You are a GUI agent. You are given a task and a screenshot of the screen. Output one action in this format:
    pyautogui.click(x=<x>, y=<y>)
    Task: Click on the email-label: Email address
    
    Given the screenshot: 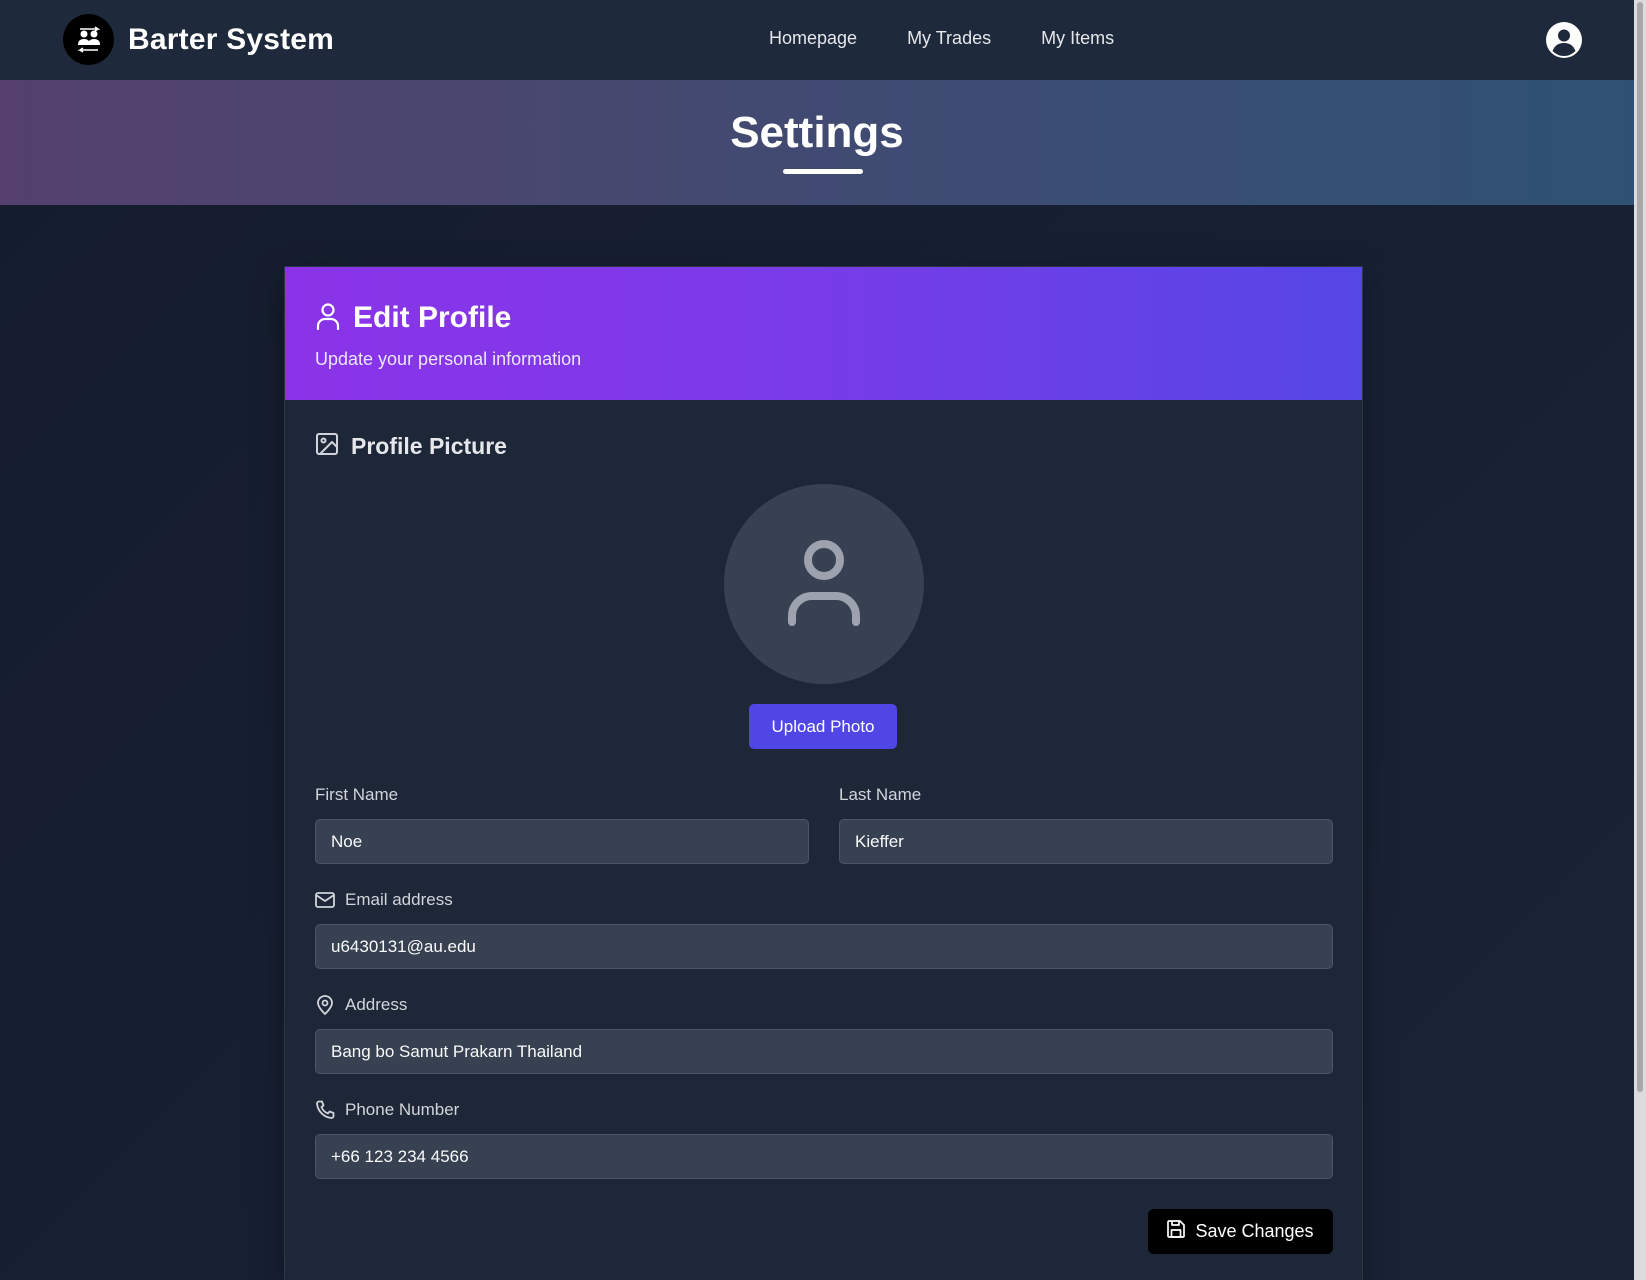 What is the action you would take?
    pyautogui.click(x=384, y=900)
    